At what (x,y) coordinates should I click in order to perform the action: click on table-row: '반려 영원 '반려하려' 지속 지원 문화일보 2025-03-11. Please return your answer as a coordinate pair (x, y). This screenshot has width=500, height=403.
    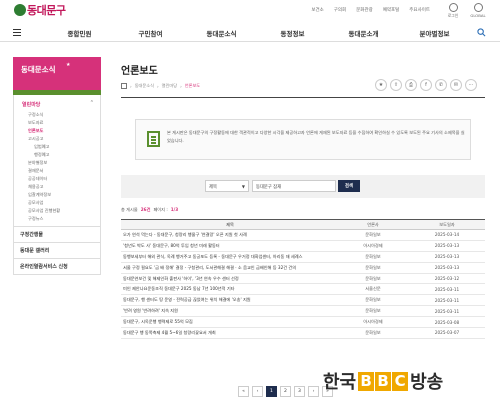
    Looking at the image, I should click on (303, 311).